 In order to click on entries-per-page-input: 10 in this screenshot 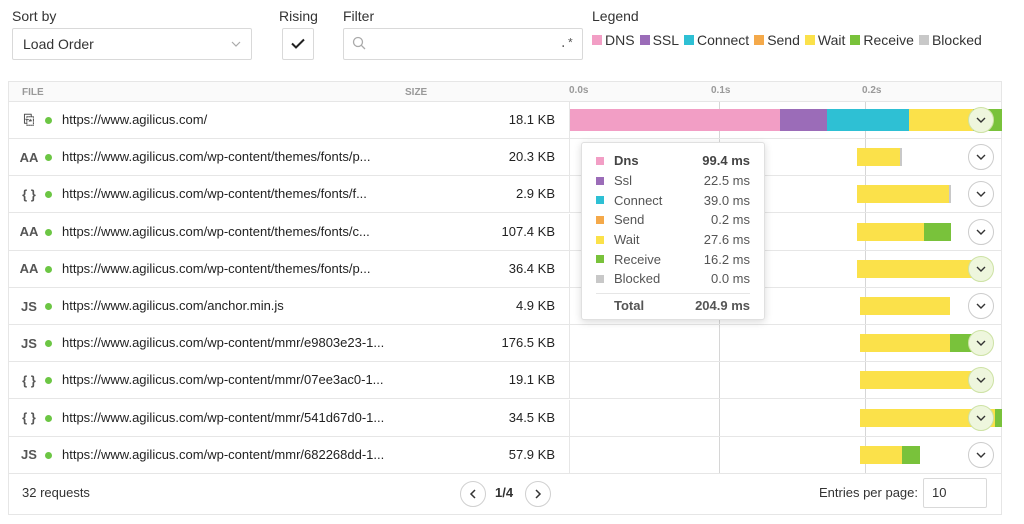, I will do `click(955, 493)`.